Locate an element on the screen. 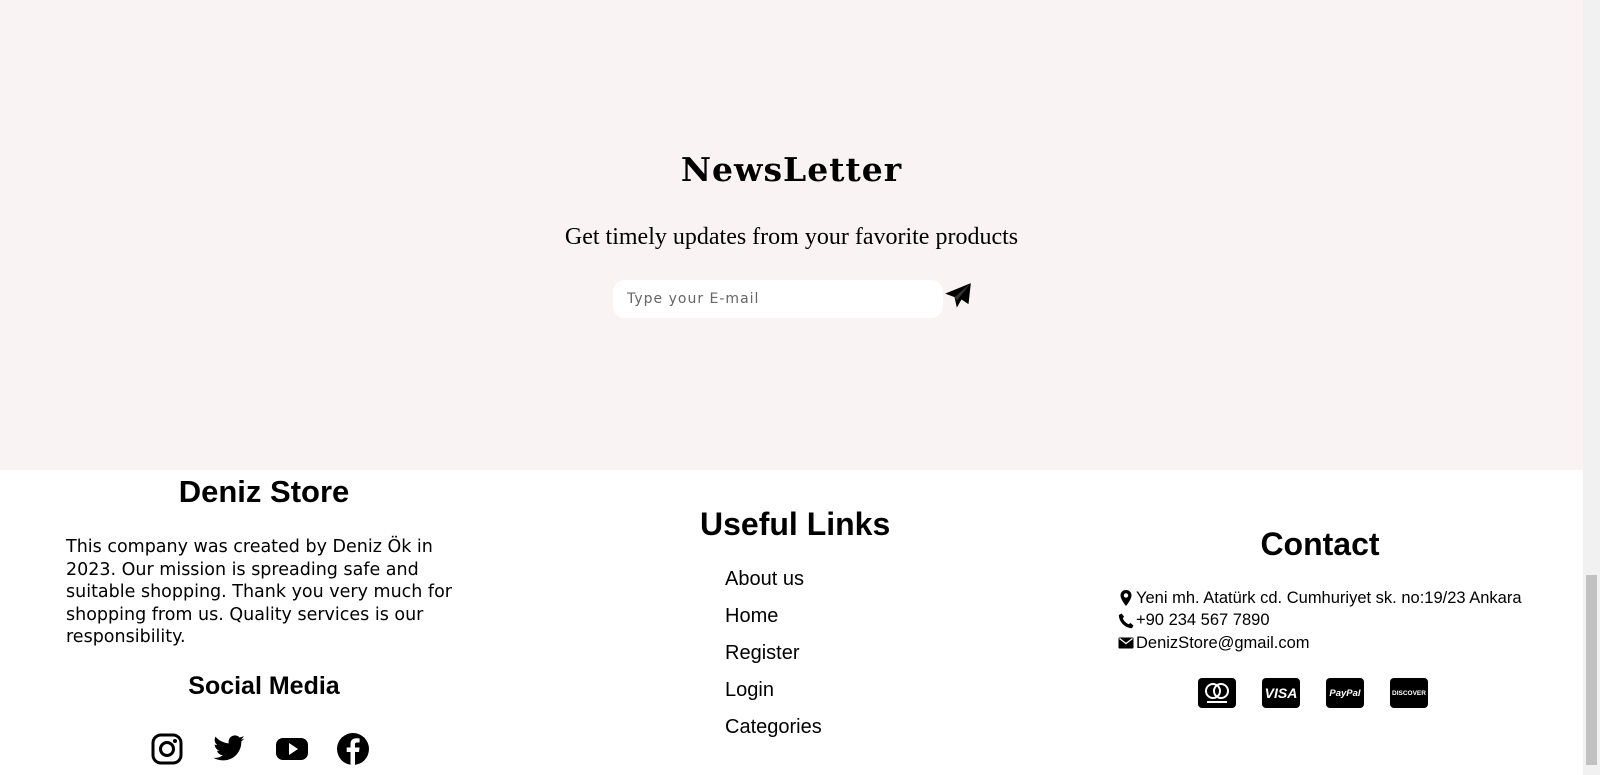  youtube-link is located at coordinates (291, 749).